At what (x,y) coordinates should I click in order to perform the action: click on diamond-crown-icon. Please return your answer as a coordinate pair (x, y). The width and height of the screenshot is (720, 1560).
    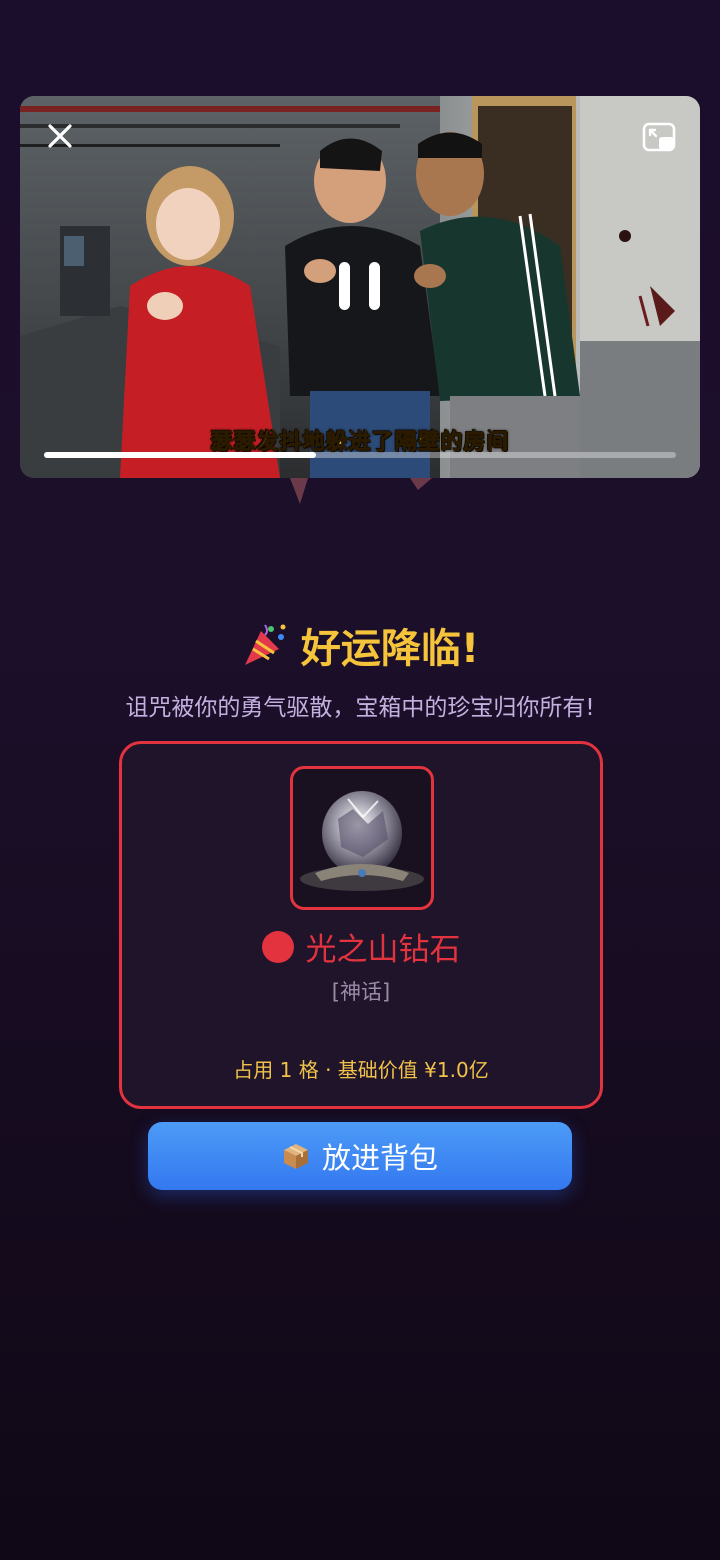
    Looking at the image, I should click on (362, 841).